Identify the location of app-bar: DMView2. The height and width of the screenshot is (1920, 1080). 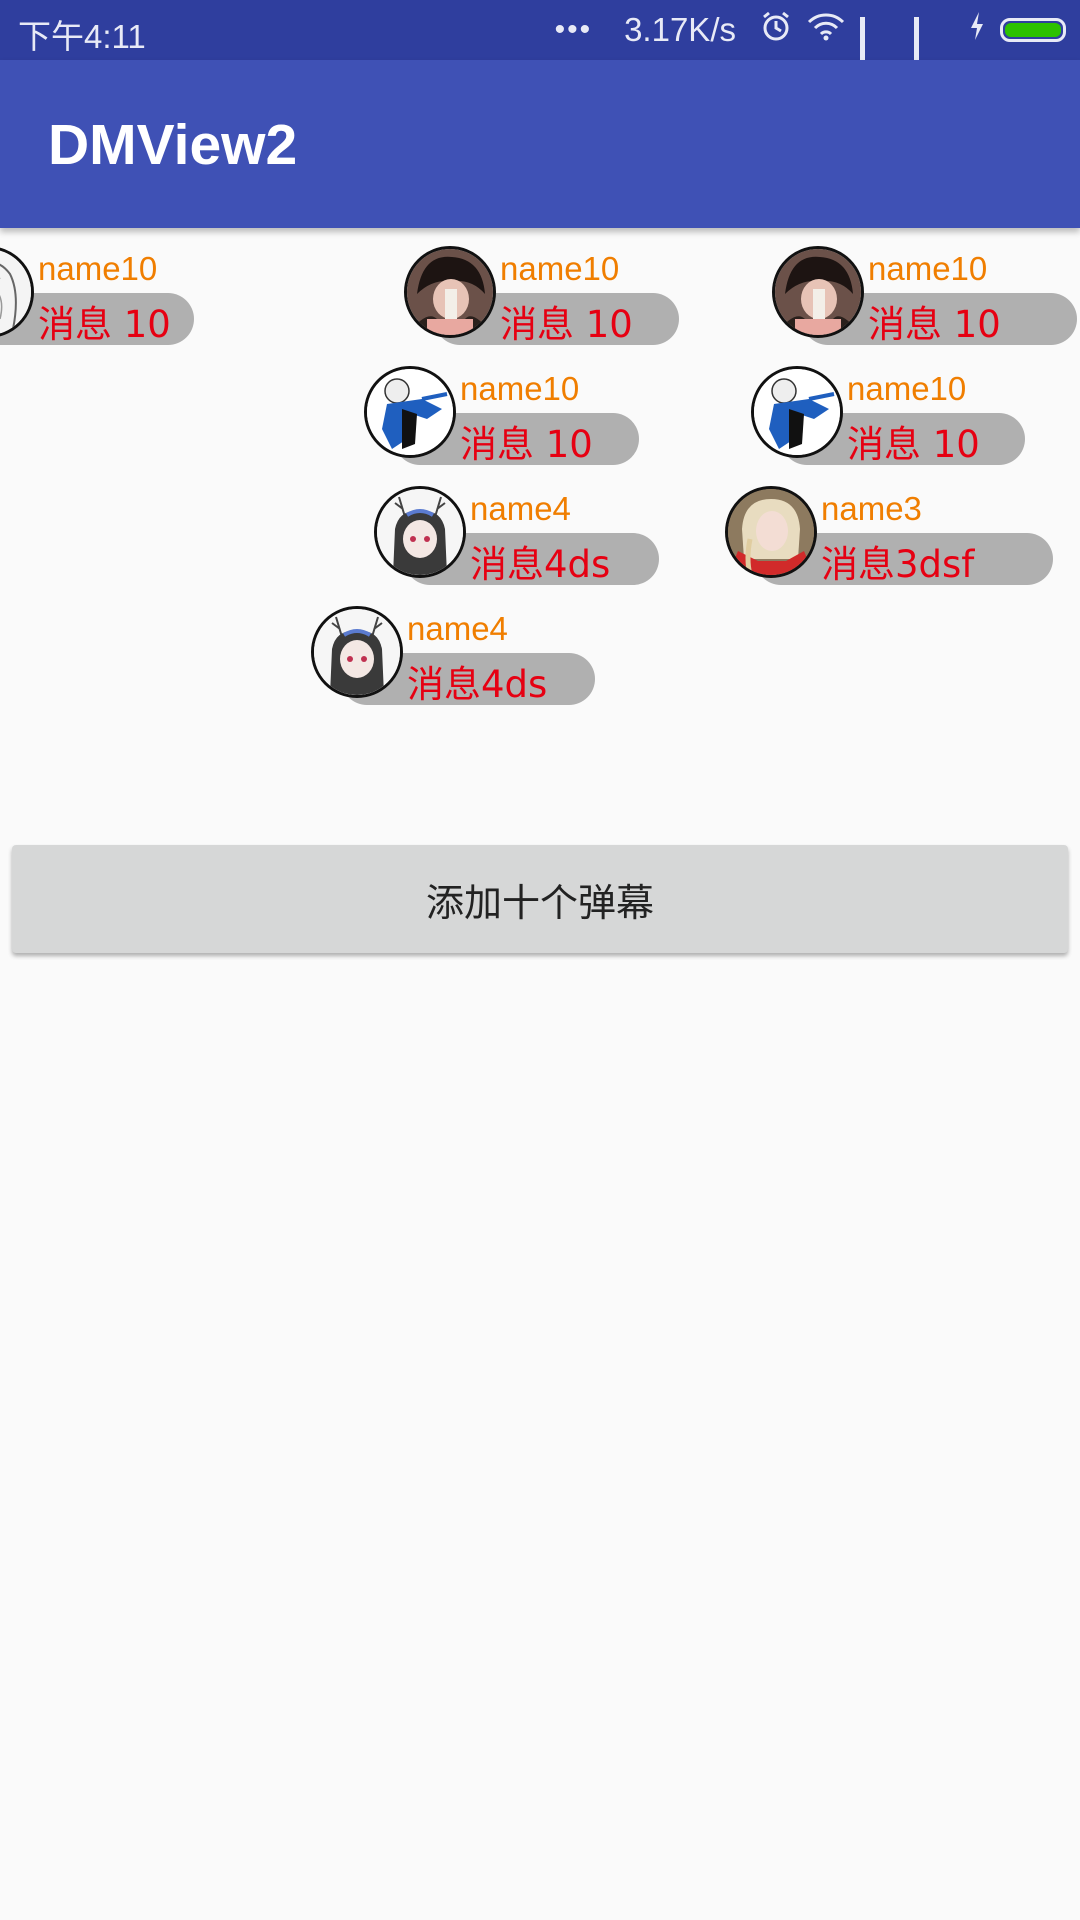
(540, 144).